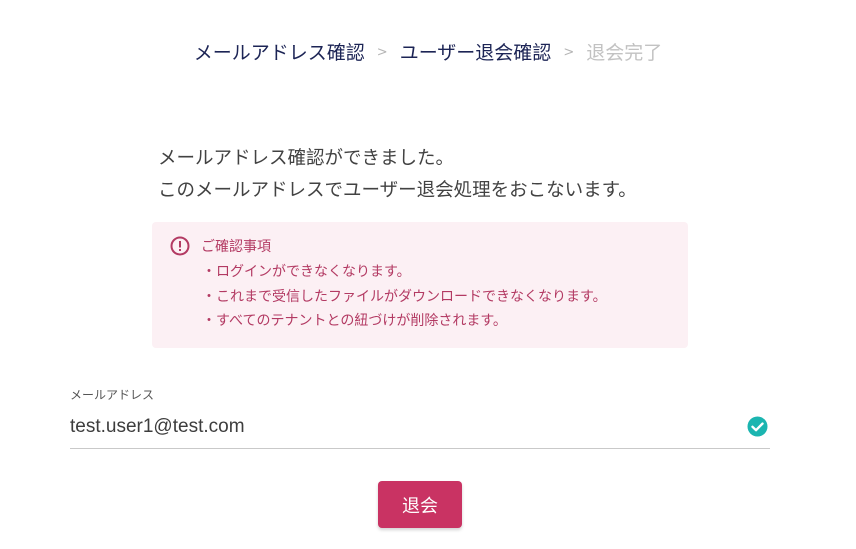 The image size is (856, 549). Describe the element at coordinates (306, 158) in the screenshot. I see `message-line-1: メールアドレス確認ができました。` at that location.